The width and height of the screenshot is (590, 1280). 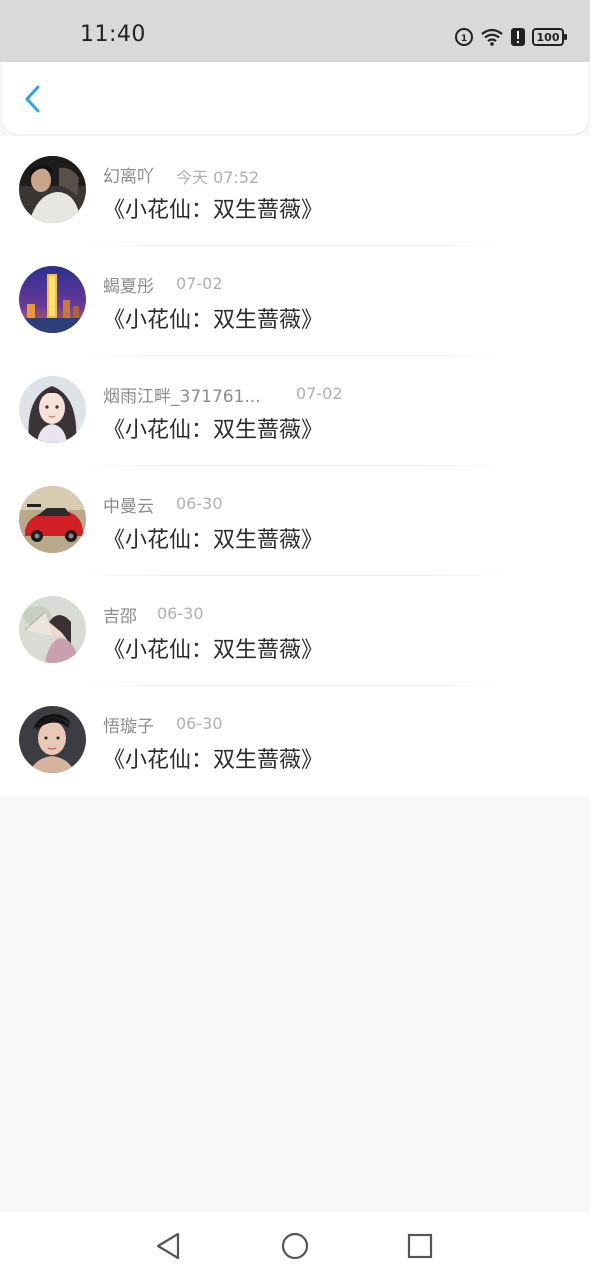 What do you see at coordinates (518, 37) in the screenshot?
I see `alert-icon` at bounding box center [518, 37].